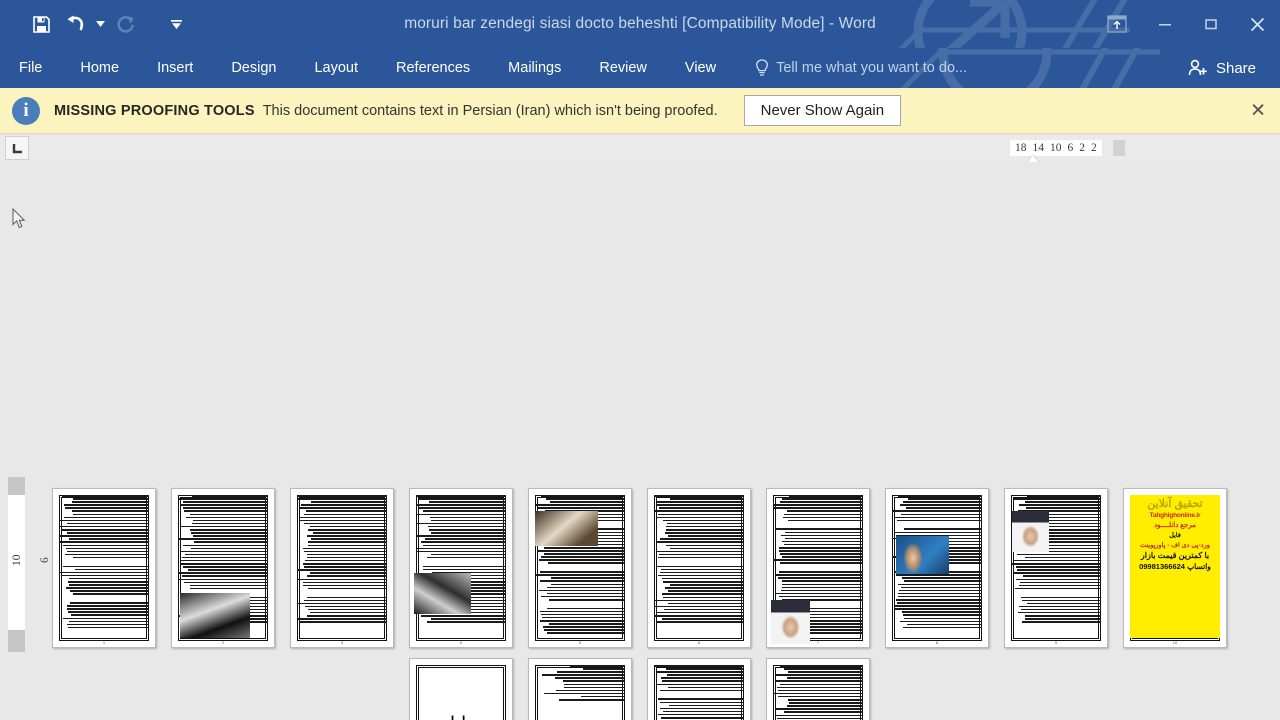  What do you see at coordinates (17, 148) in the screenshot?
I see `tab-stop-selector` at bounding box center [17, 148].